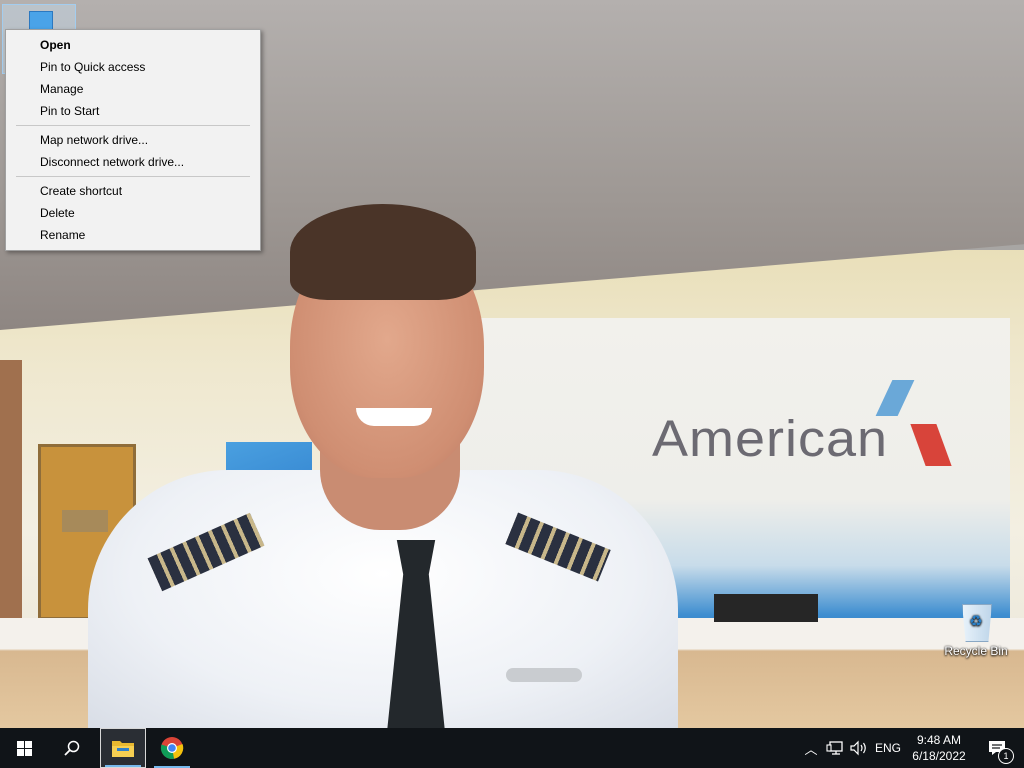  Describe the element at coordinates (939, 740) in the screenshot. I see `clock-time: 9:48 AM` at that location.